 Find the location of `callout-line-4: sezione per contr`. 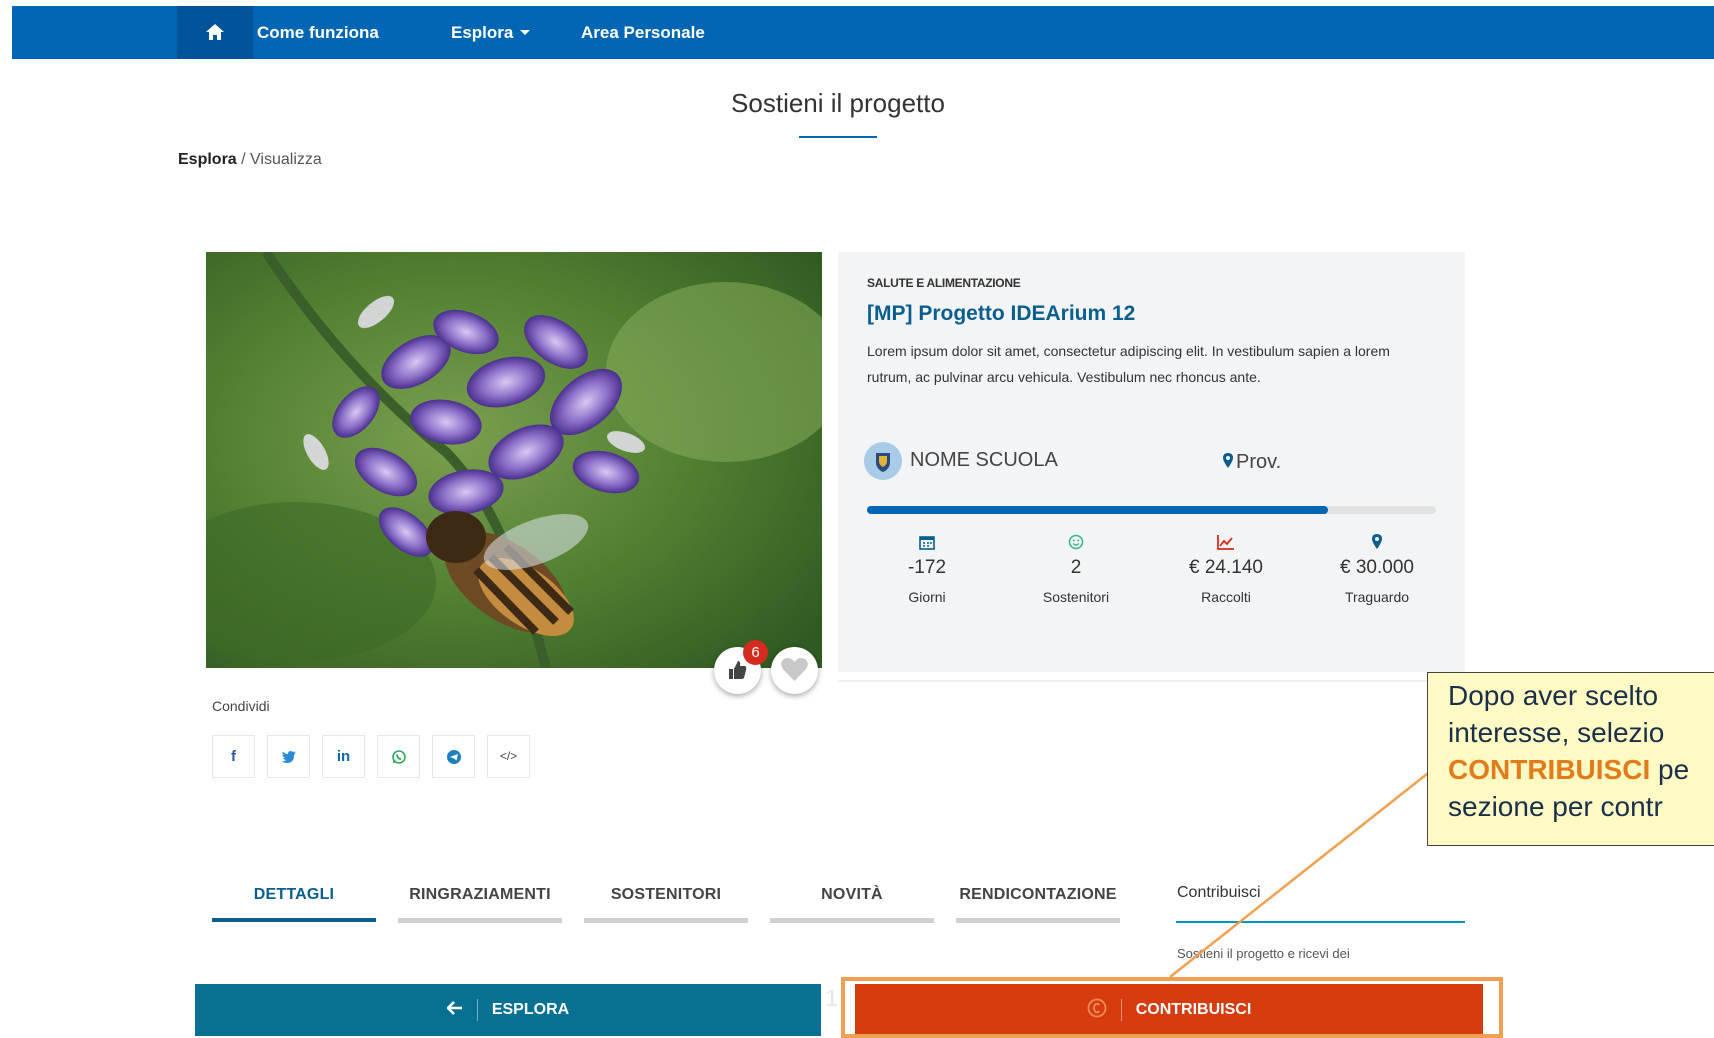

callout-line-4: sezione per contr is located at coordinates (1555, 806).